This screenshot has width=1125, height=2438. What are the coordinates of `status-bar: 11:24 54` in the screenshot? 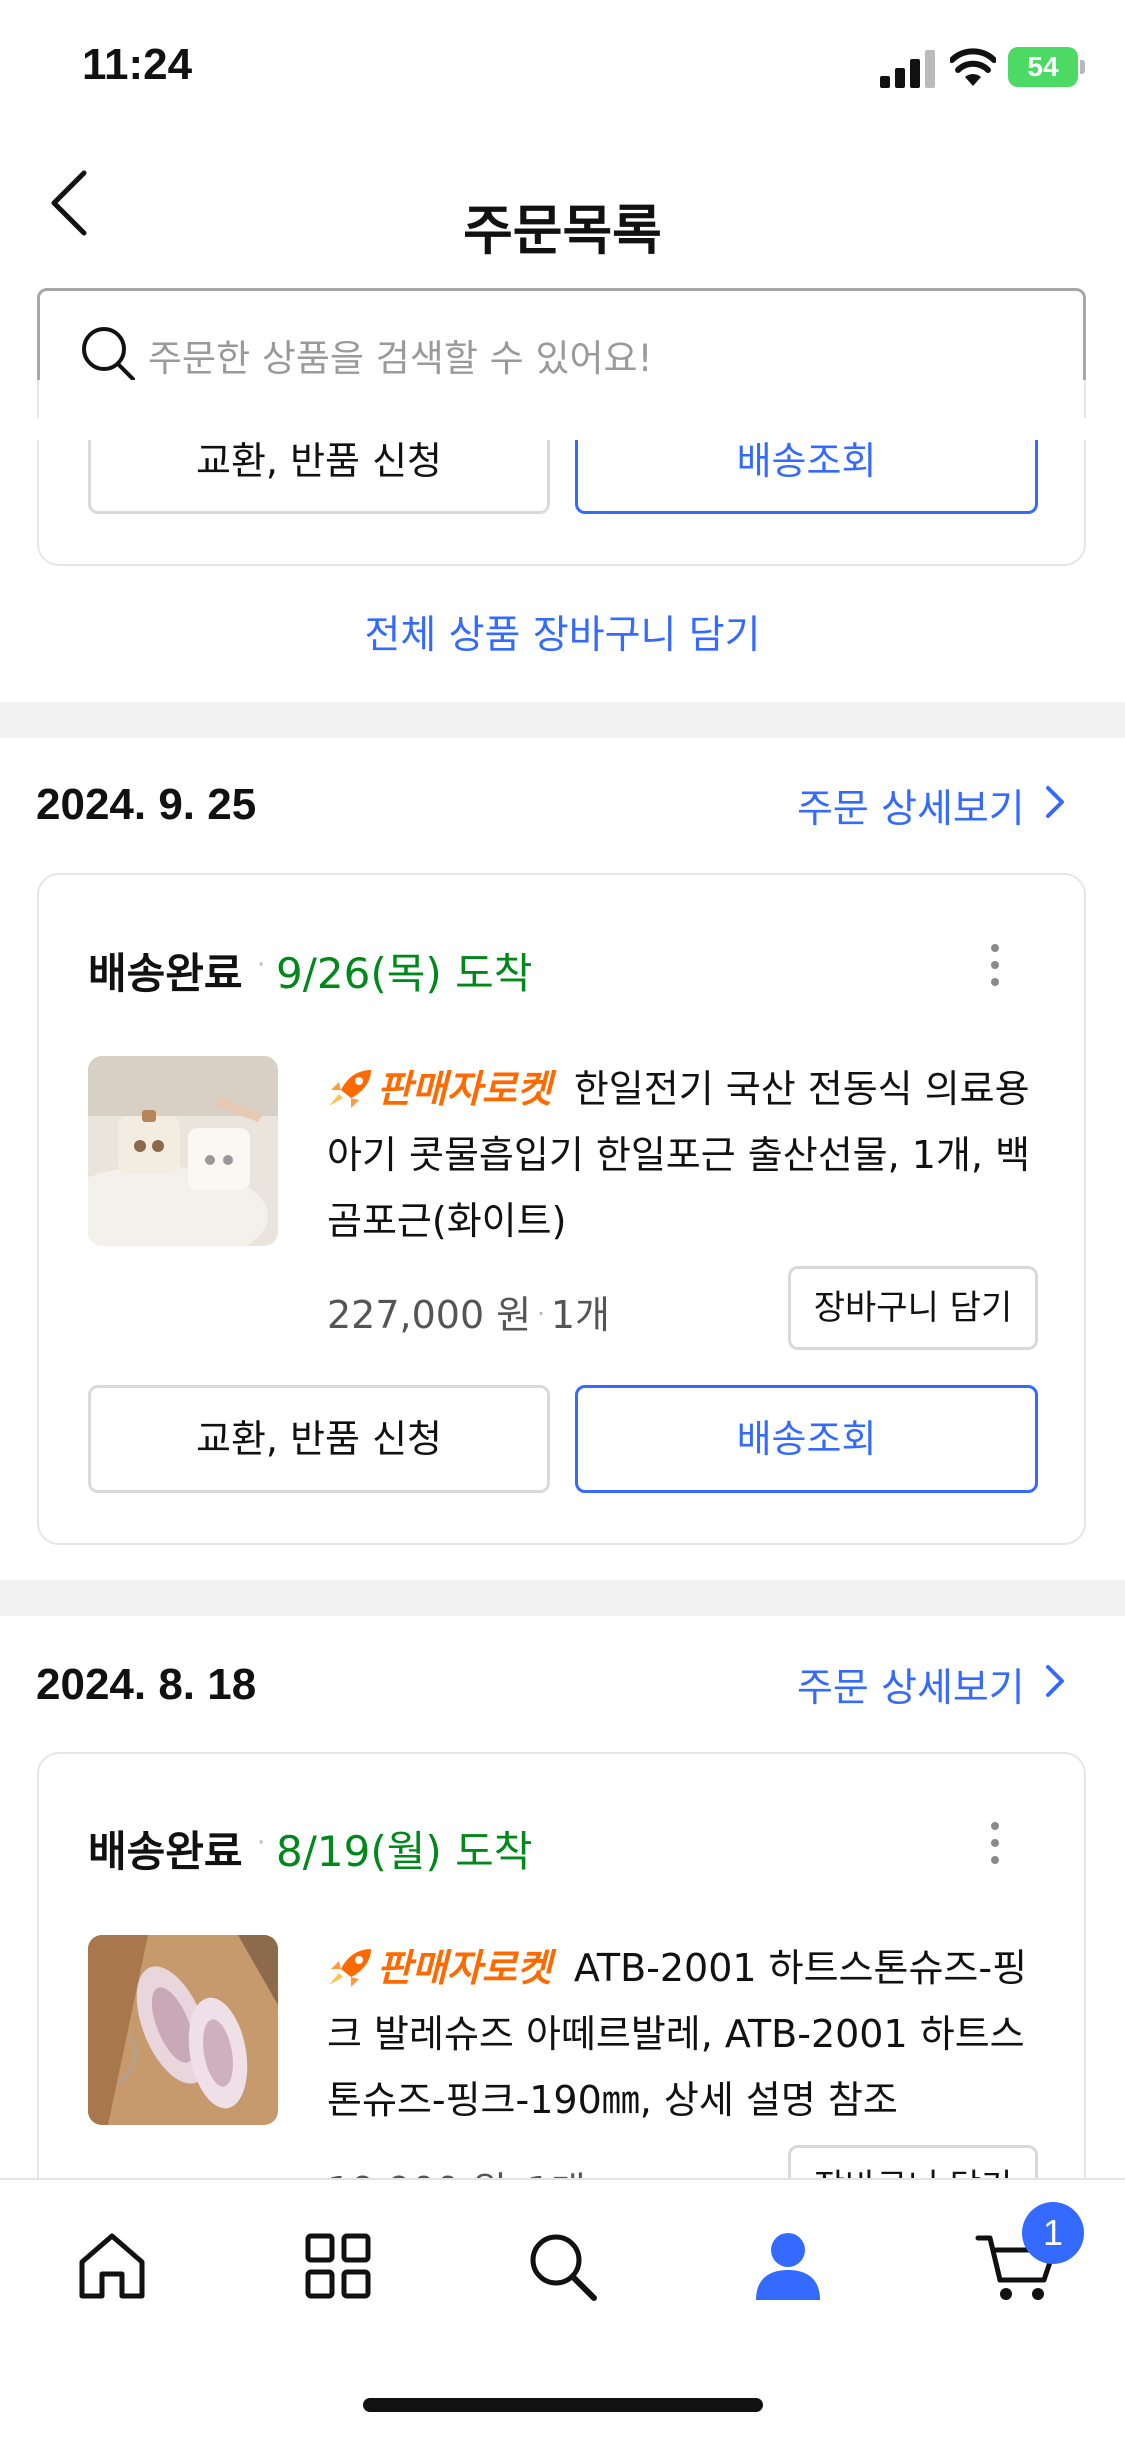 It's located at (562, 67).